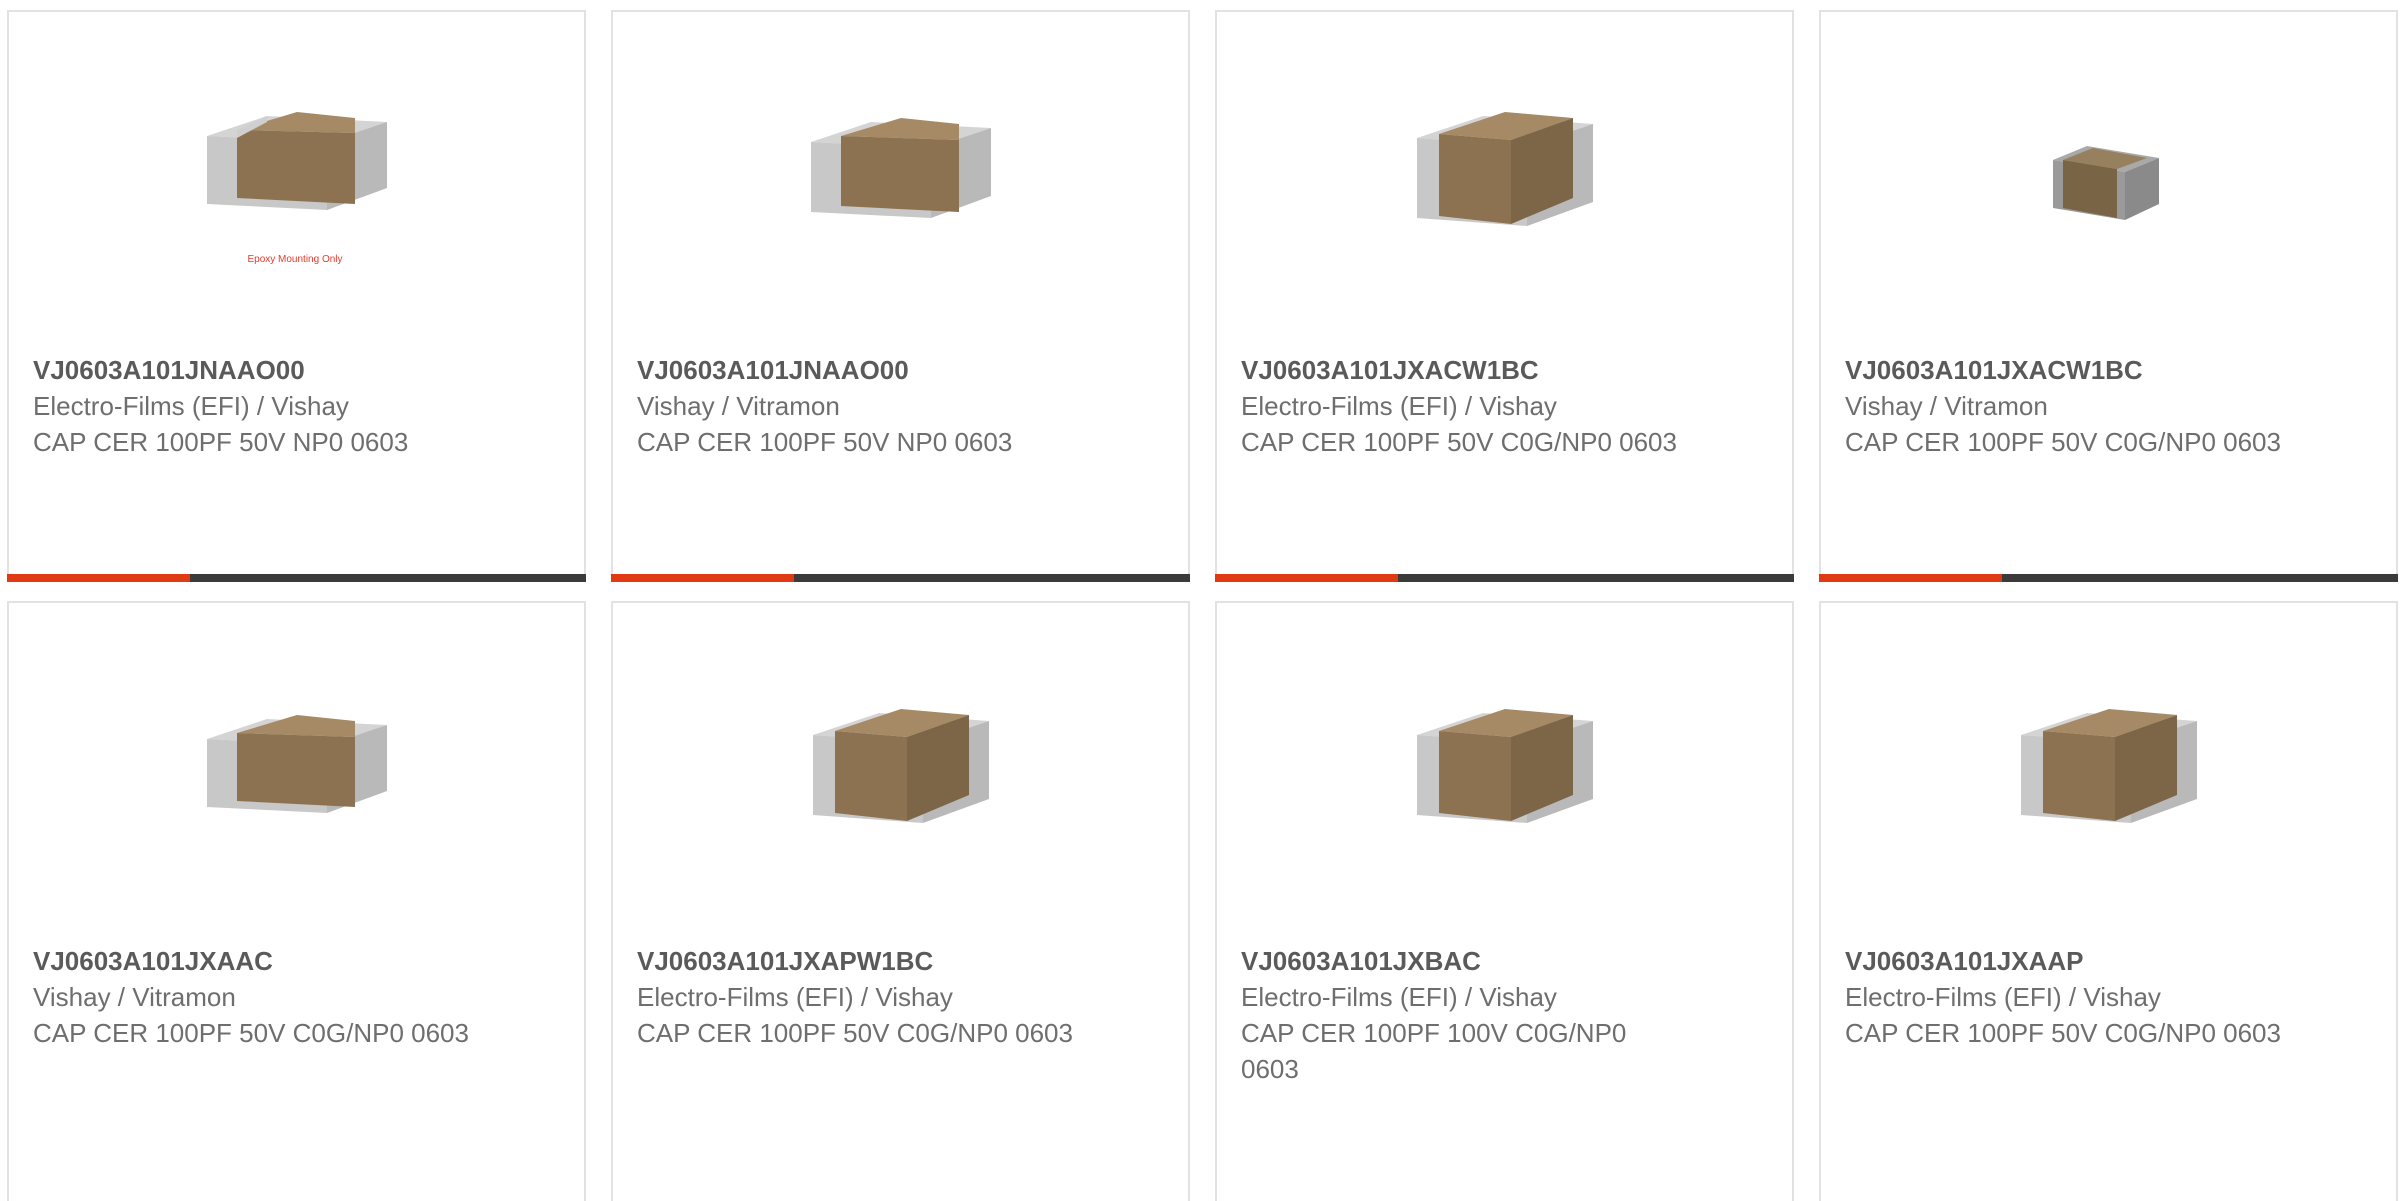 The height and width of the screenshot is (1201, 2400). Describe the element at coordinates (2065, 961) in the screenshot. I see `part-number-link: VJ0603A101JXAAP` at that location.